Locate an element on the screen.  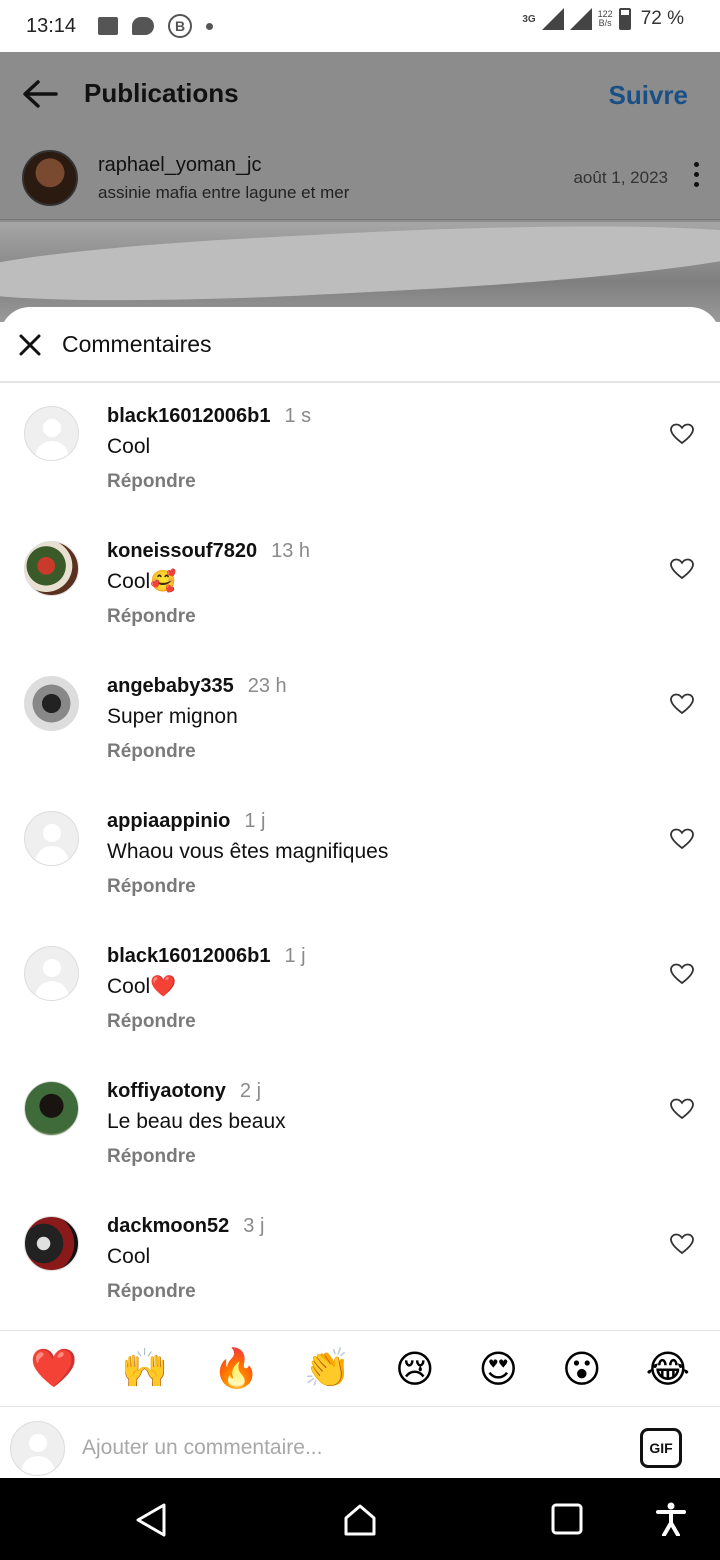
comment-username: dackmoon52 3 j is located at coordinates (185, 1226).